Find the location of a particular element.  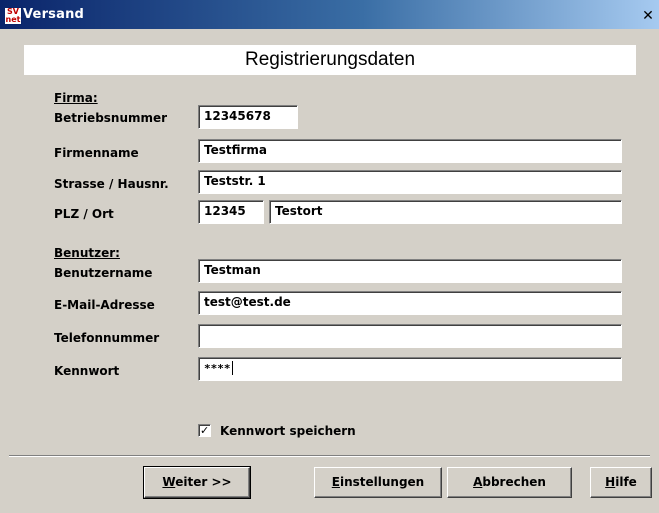

hilfe-button: Hilfe is located at coordinates (621, 482).